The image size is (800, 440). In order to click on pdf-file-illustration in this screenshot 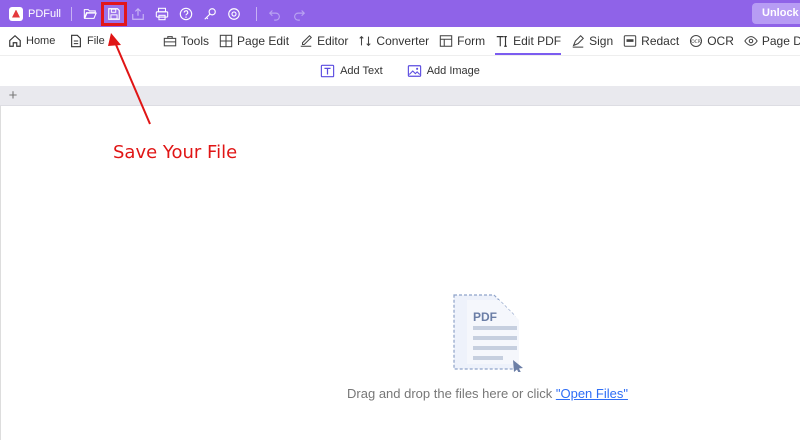, I will do `click(488, 333)`.